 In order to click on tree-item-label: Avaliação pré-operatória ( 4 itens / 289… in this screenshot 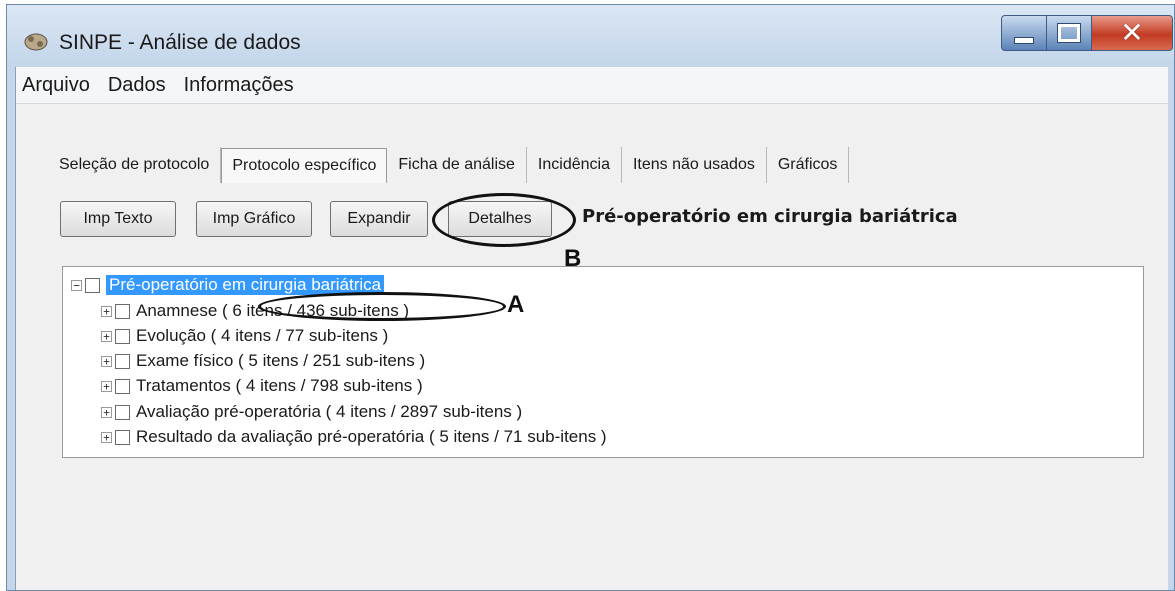, I will do `click(329, 412)`.